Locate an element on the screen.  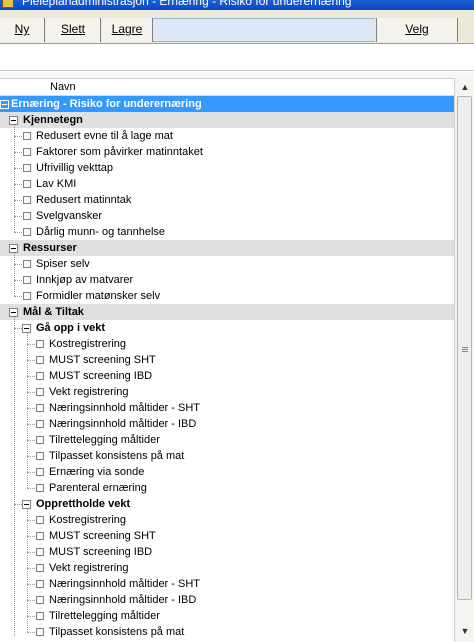
search-field is located at coordinates (237, 58).